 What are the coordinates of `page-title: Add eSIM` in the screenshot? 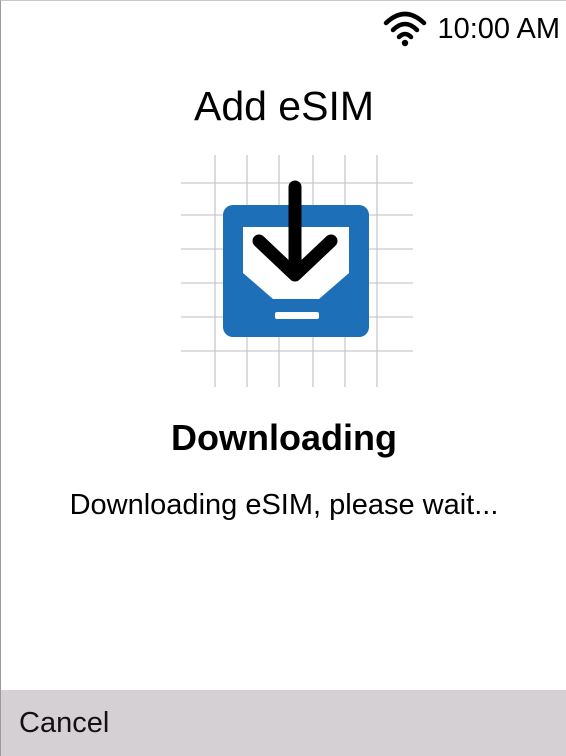 It's located at (284, 106).